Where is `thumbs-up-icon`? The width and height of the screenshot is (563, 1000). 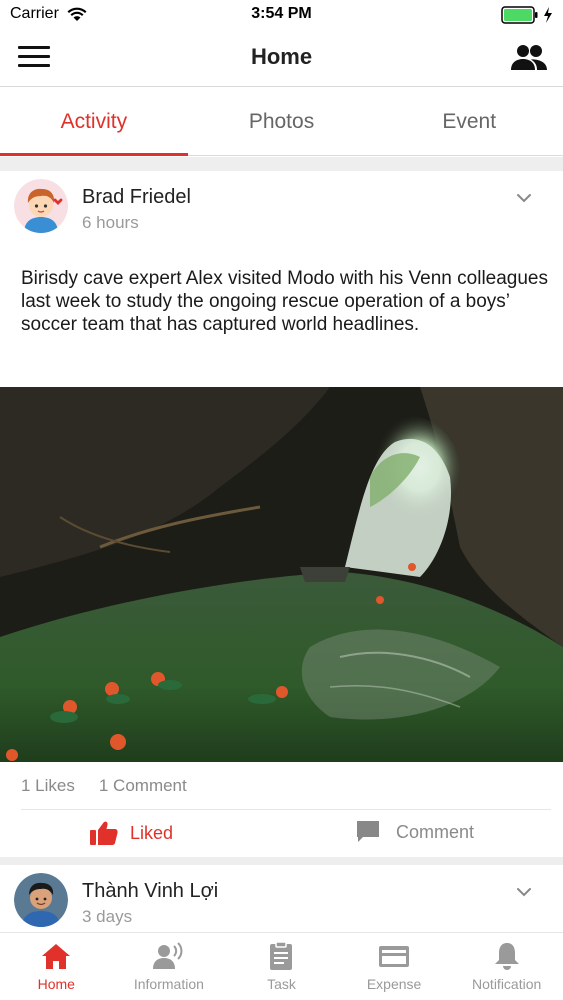 thumbs-up-icon is located at coordinates (104, 833).